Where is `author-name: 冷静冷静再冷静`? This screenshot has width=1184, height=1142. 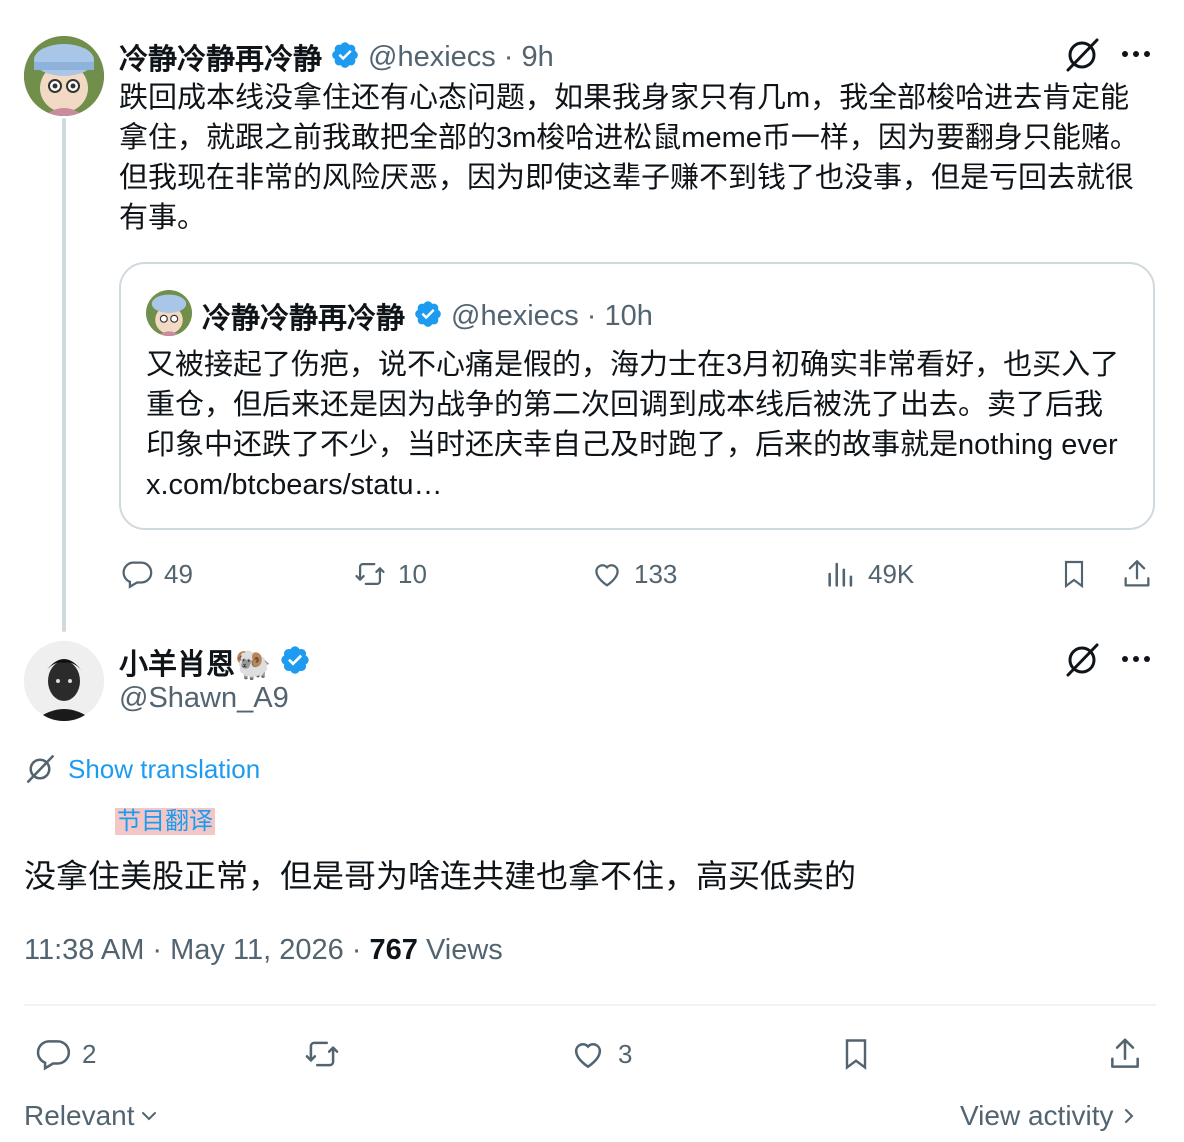 author-name: 冷静冷静再冷静 is located at coordinates (220, 57).